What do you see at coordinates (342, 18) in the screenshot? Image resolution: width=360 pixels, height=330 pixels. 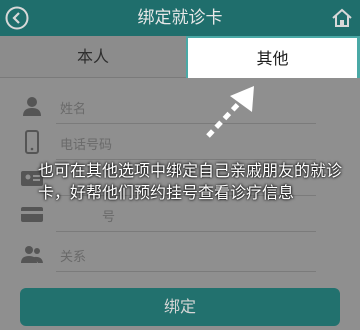 I see `home-icon` at bounding box center [342, 18].